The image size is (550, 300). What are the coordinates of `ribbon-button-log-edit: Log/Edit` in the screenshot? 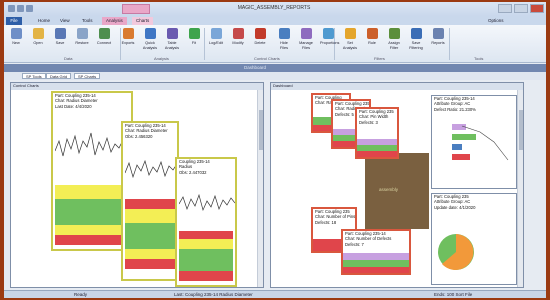 It's located at (216, 43).